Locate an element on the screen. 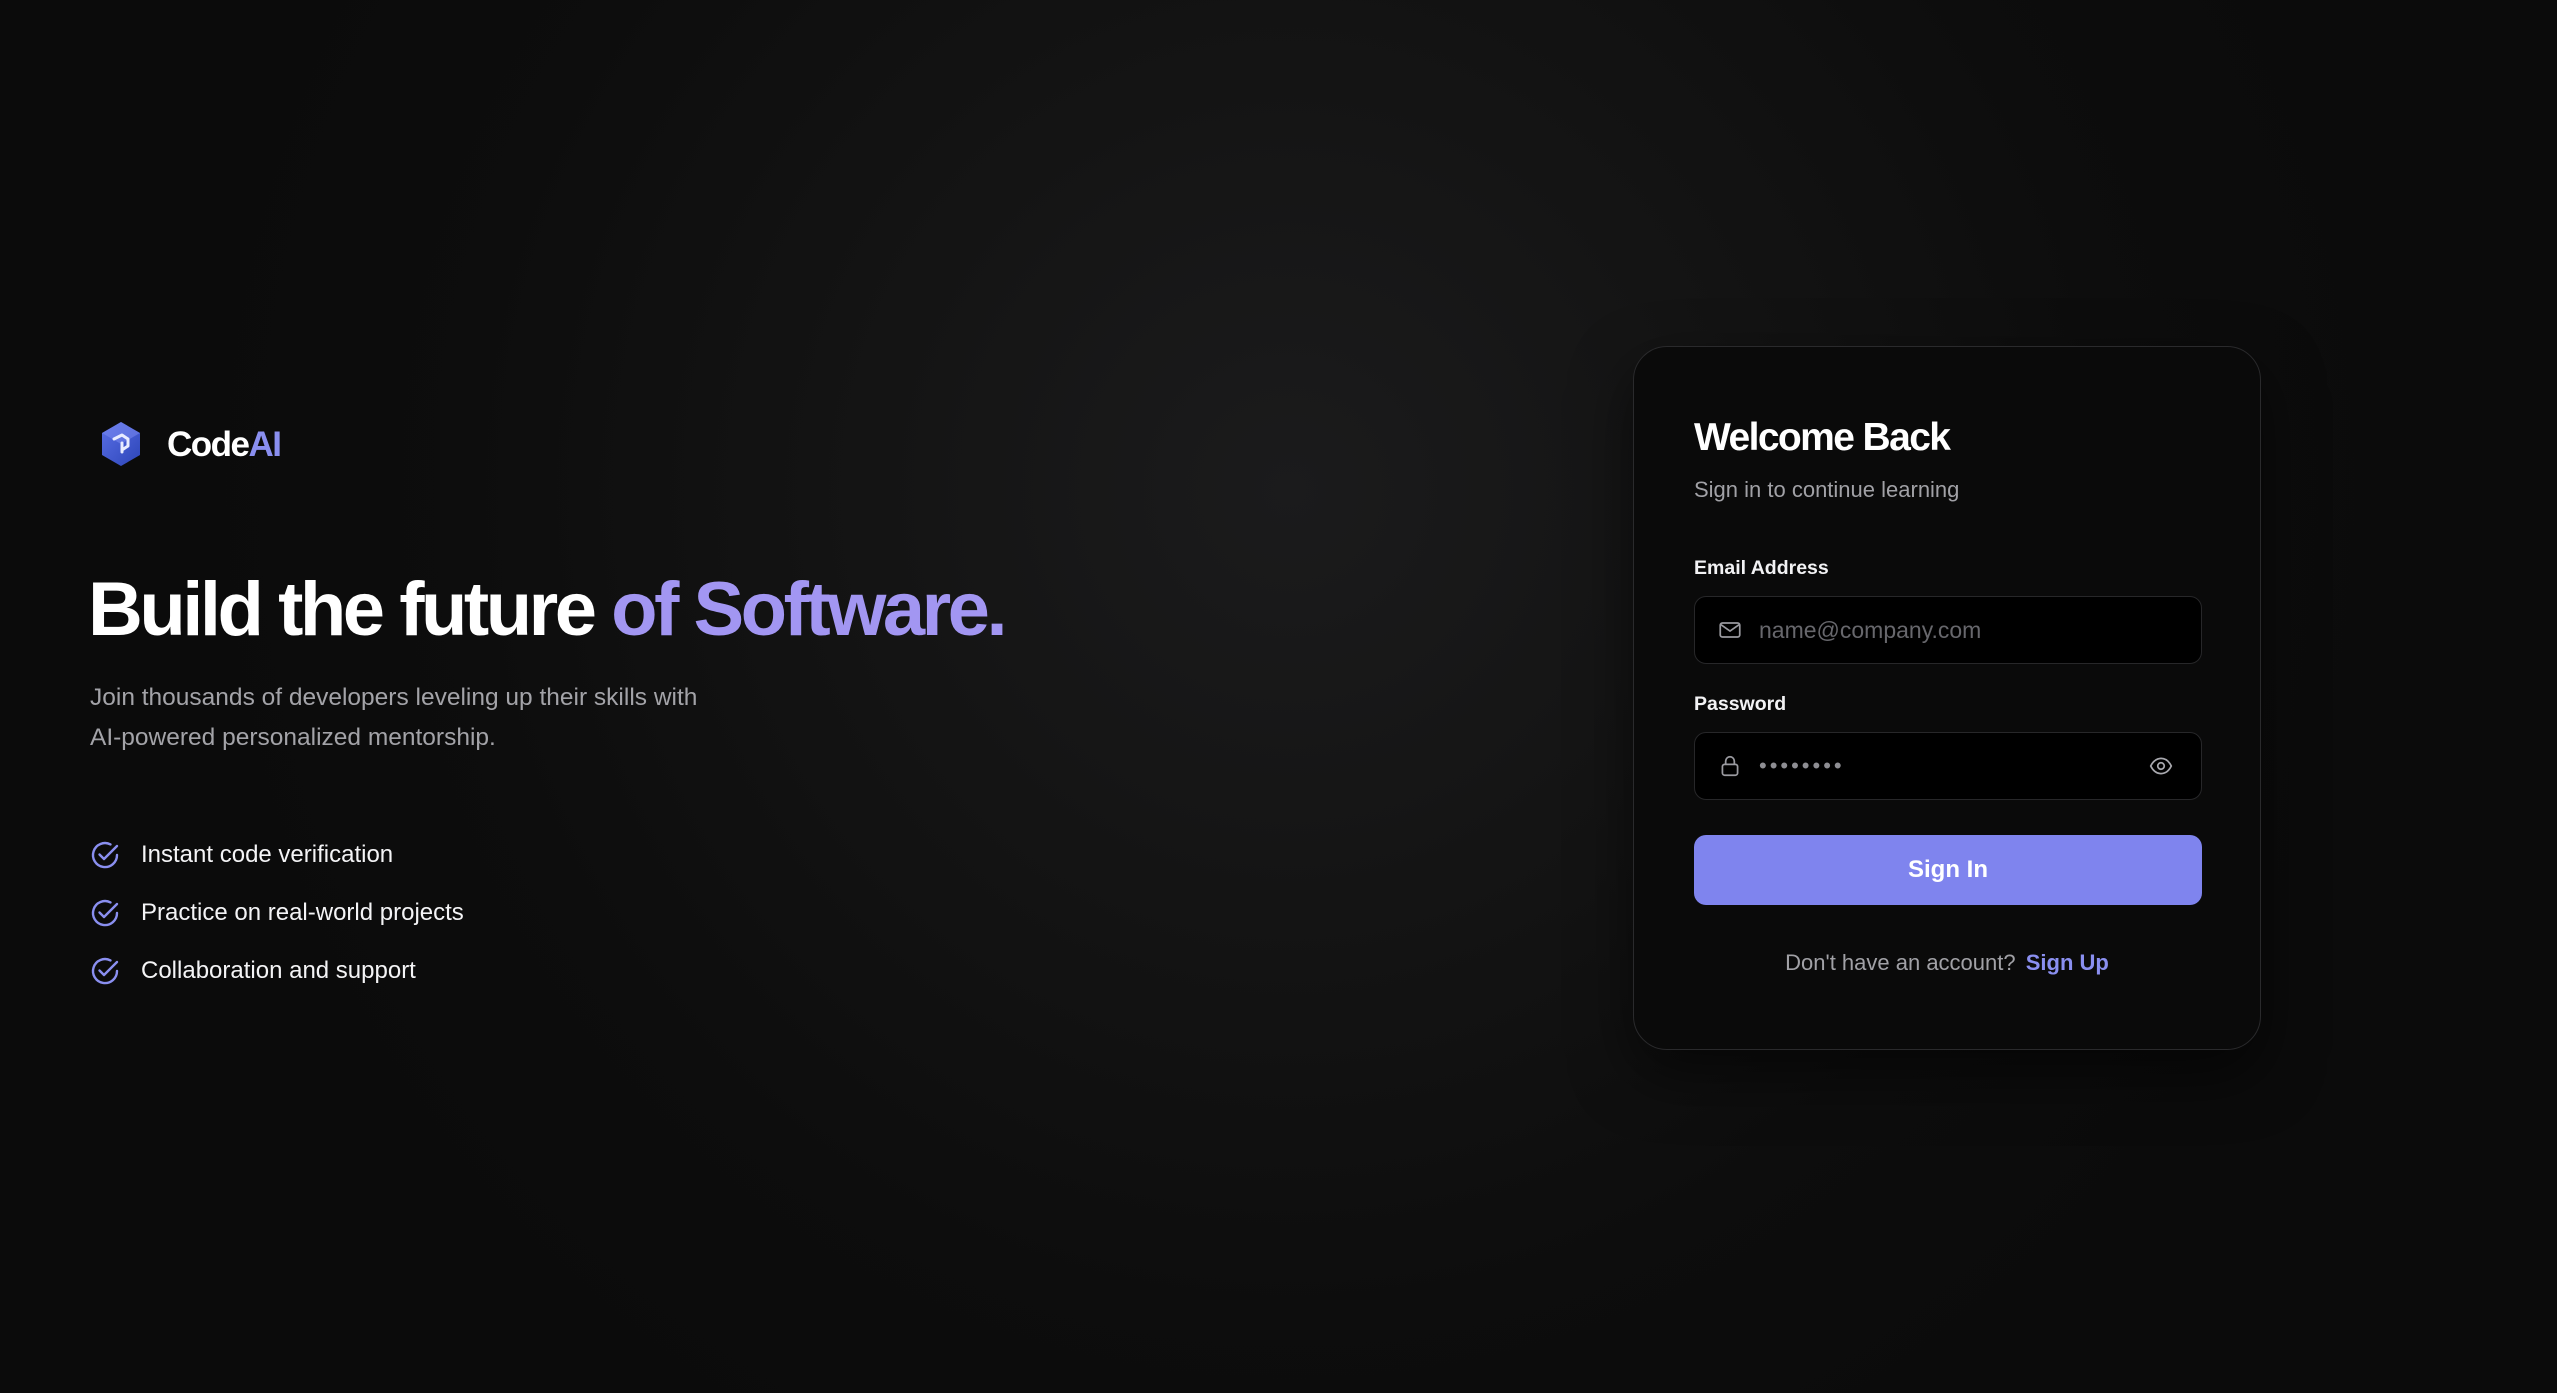  password-field-container is located at coordinates (1948, 766).